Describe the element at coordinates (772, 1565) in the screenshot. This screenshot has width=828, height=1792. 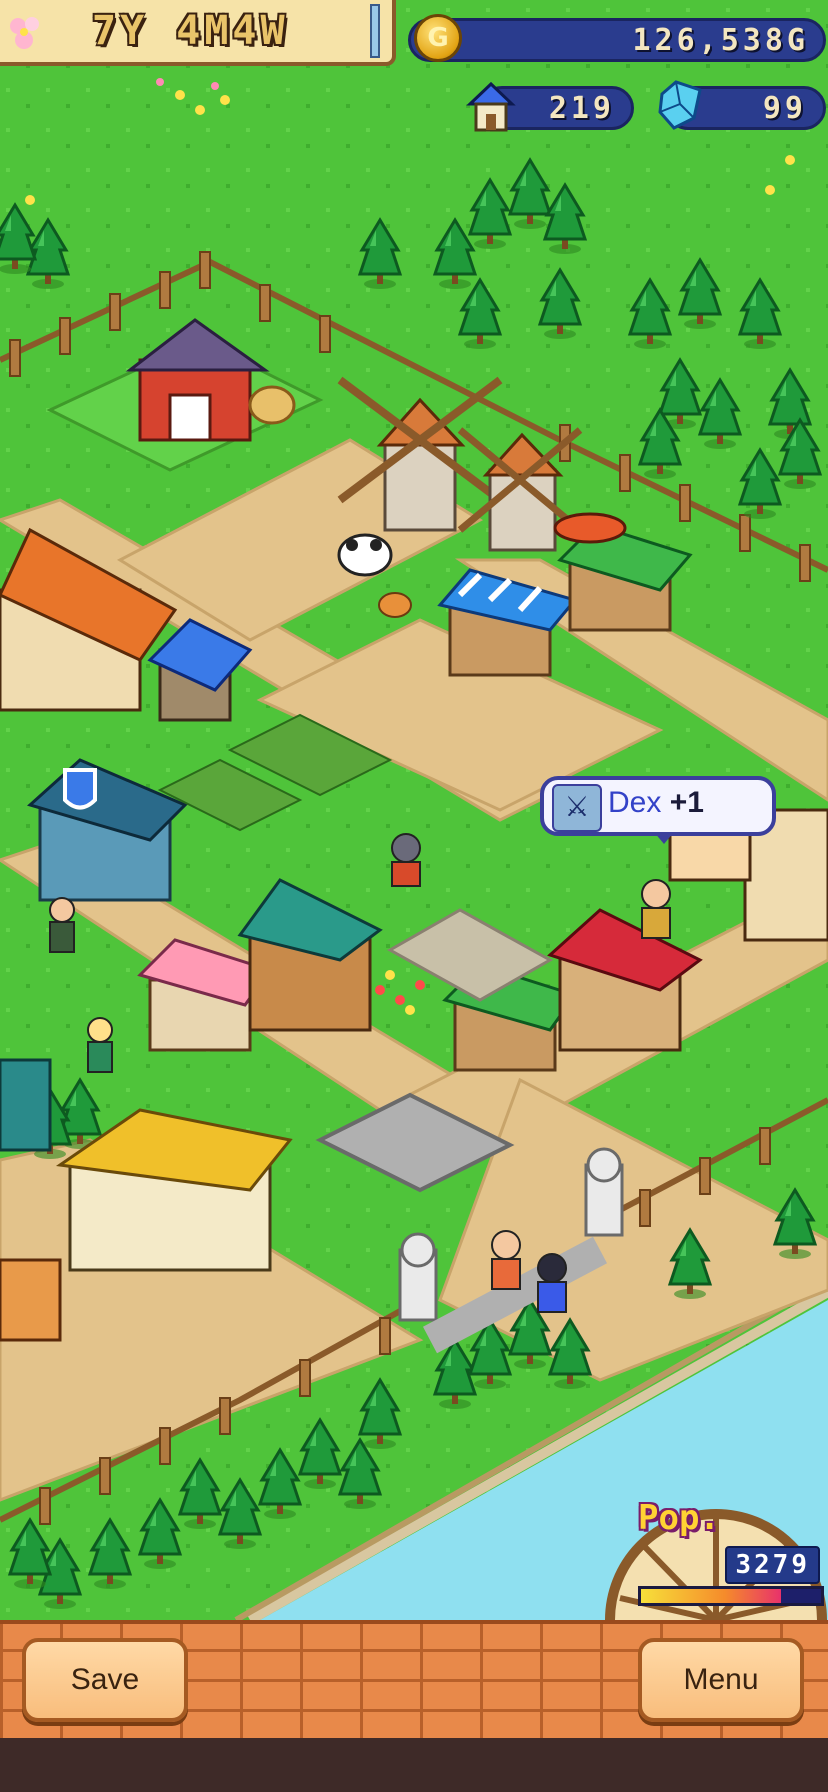
I see `population-value: 3279` at that location.